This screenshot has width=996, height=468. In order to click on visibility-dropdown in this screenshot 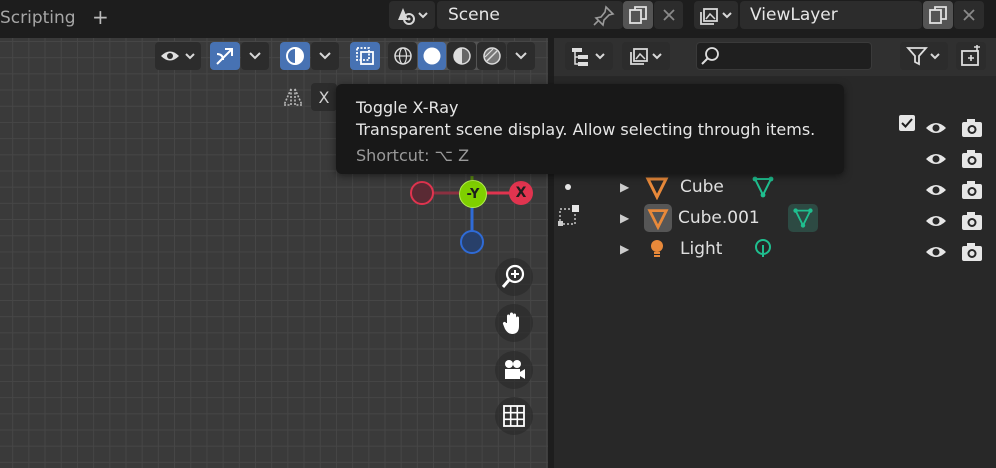, I will do `click(178, 56)`.